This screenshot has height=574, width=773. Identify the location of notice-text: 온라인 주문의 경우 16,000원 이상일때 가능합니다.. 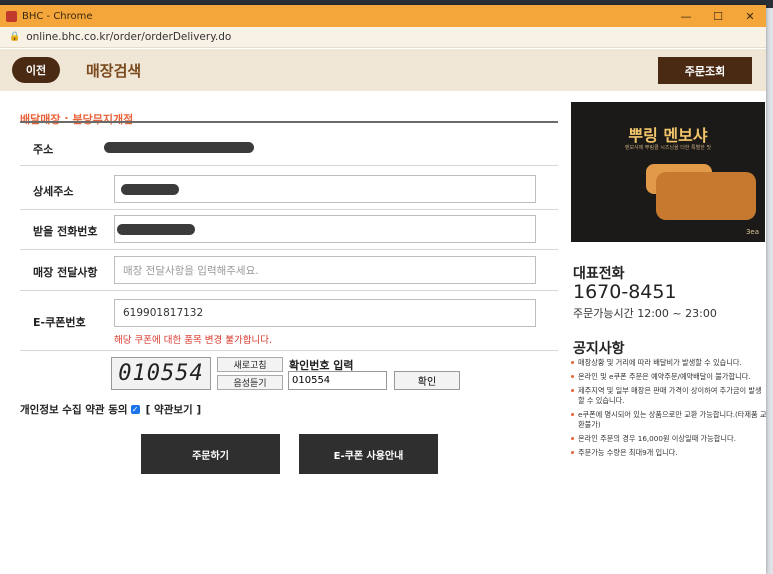
(657, 438).